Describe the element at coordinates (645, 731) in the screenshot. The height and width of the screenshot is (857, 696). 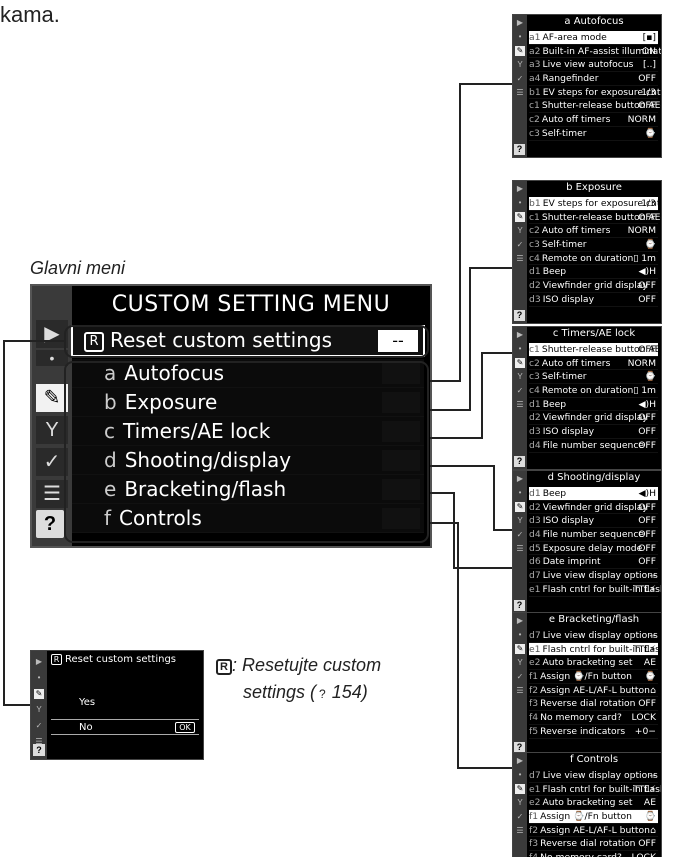
I see `setting-value: +0−` at that location.